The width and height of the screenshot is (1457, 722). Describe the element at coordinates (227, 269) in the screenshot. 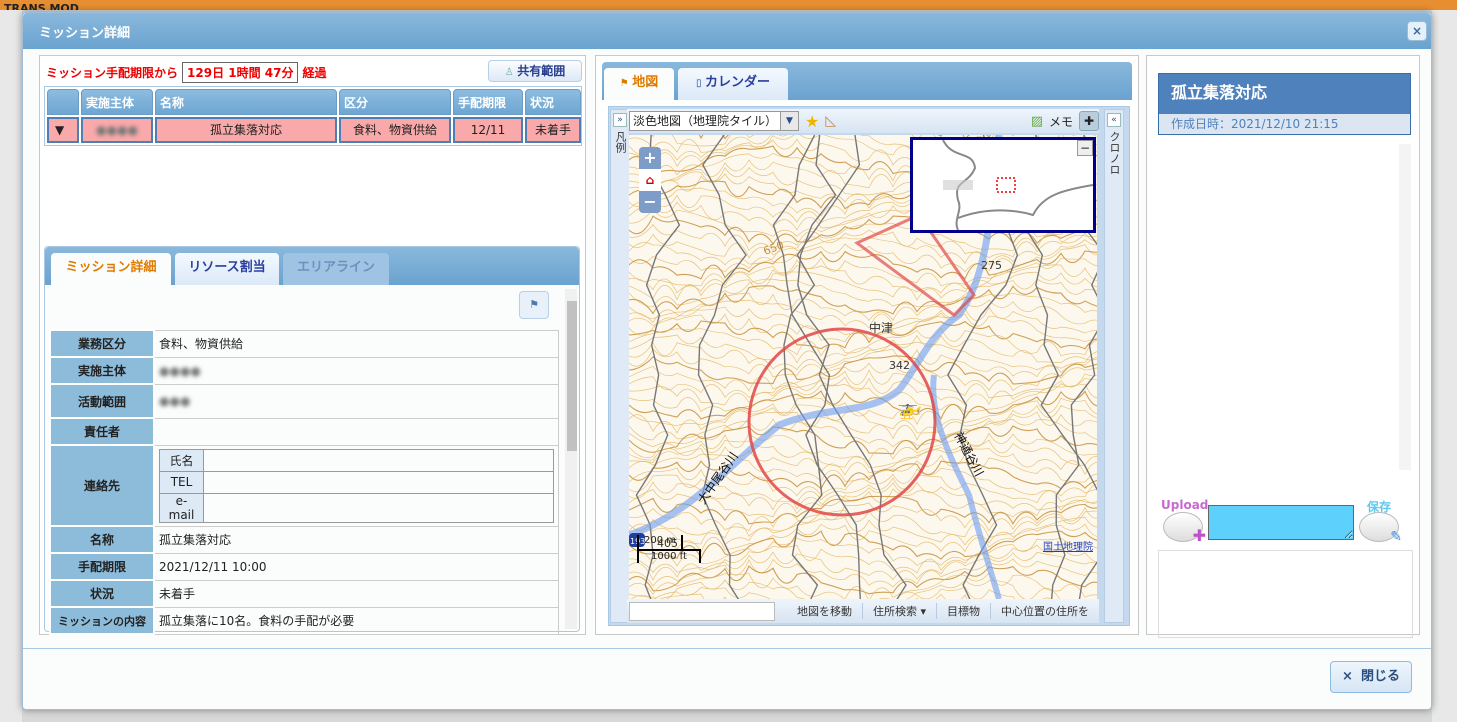

I see `tab-resource-allocation: リソース割当` at that location.